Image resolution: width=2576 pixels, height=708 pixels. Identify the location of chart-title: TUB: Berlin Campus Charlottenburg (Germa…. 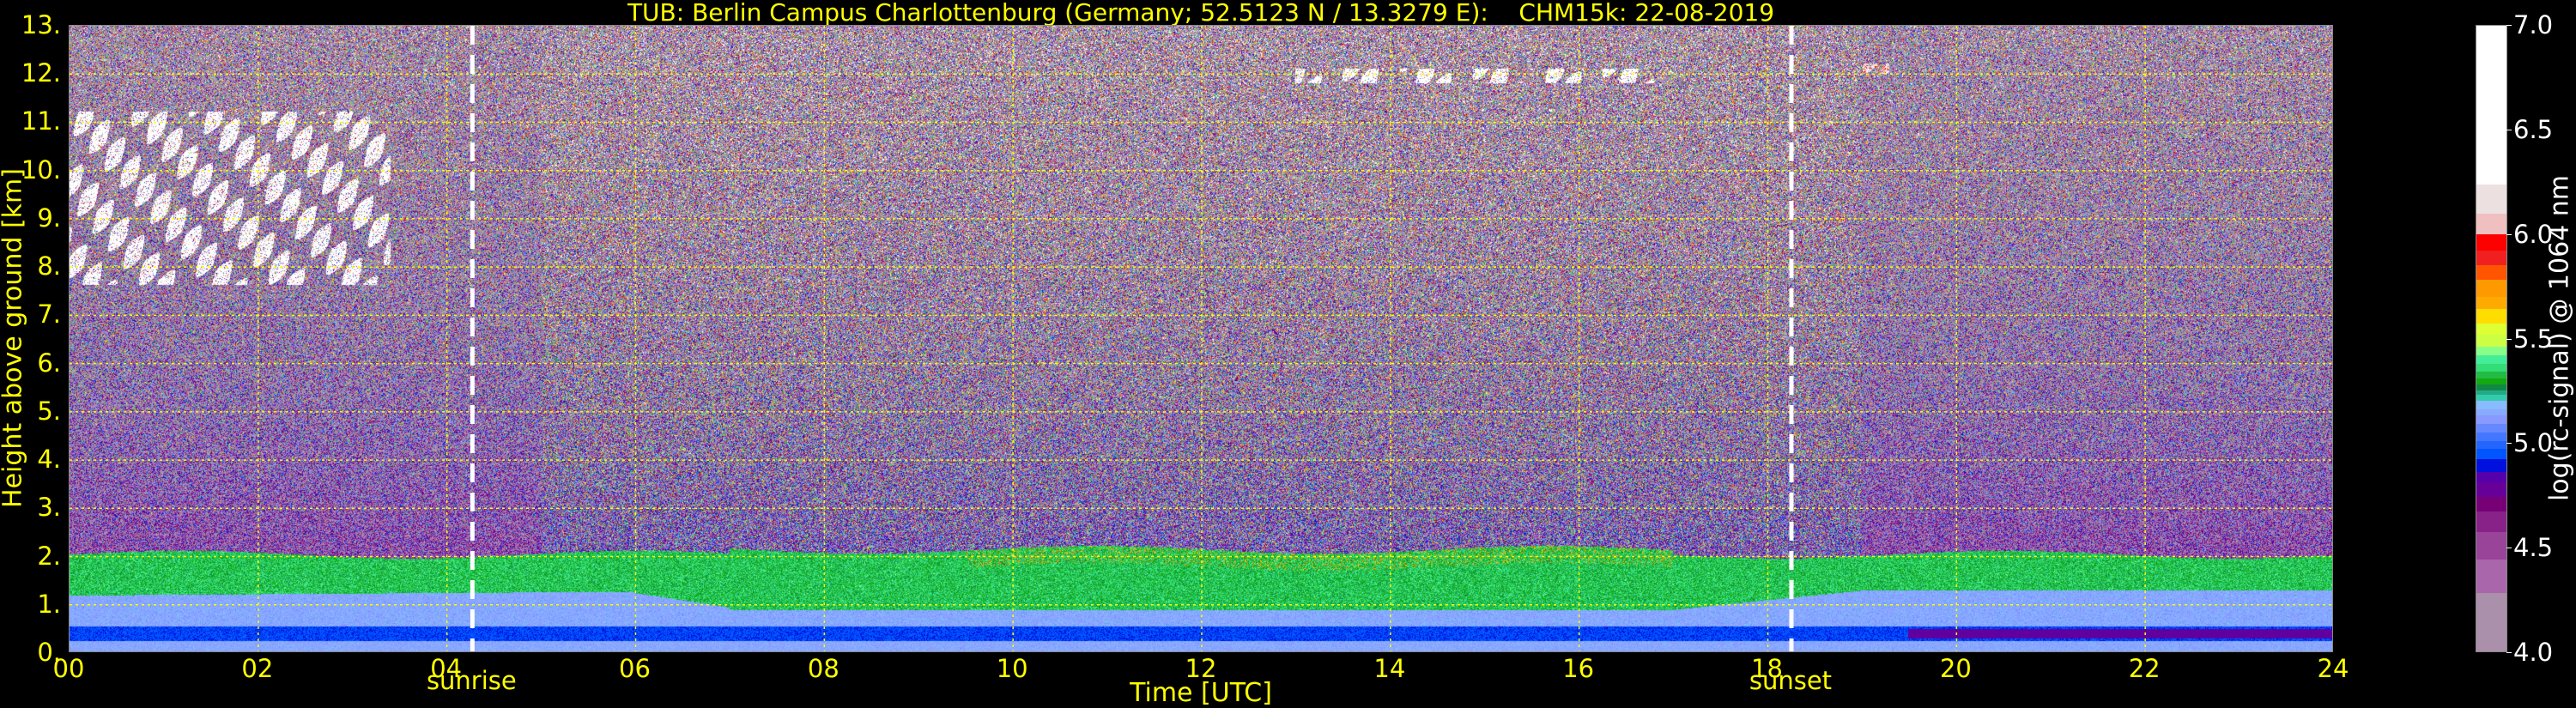
(1201, 13).